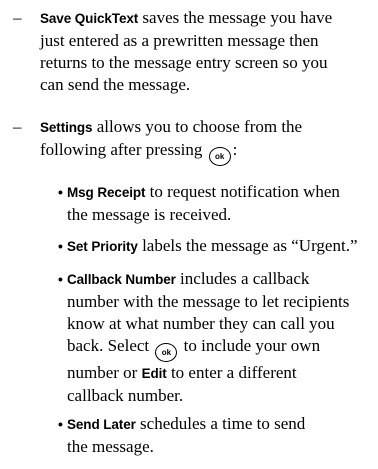 Image resolution: width=378 pixels, height=469 pixels. Describe the element at coordinates (66, 127) in the screenshot. I see `settings-term: Settings` at that location.